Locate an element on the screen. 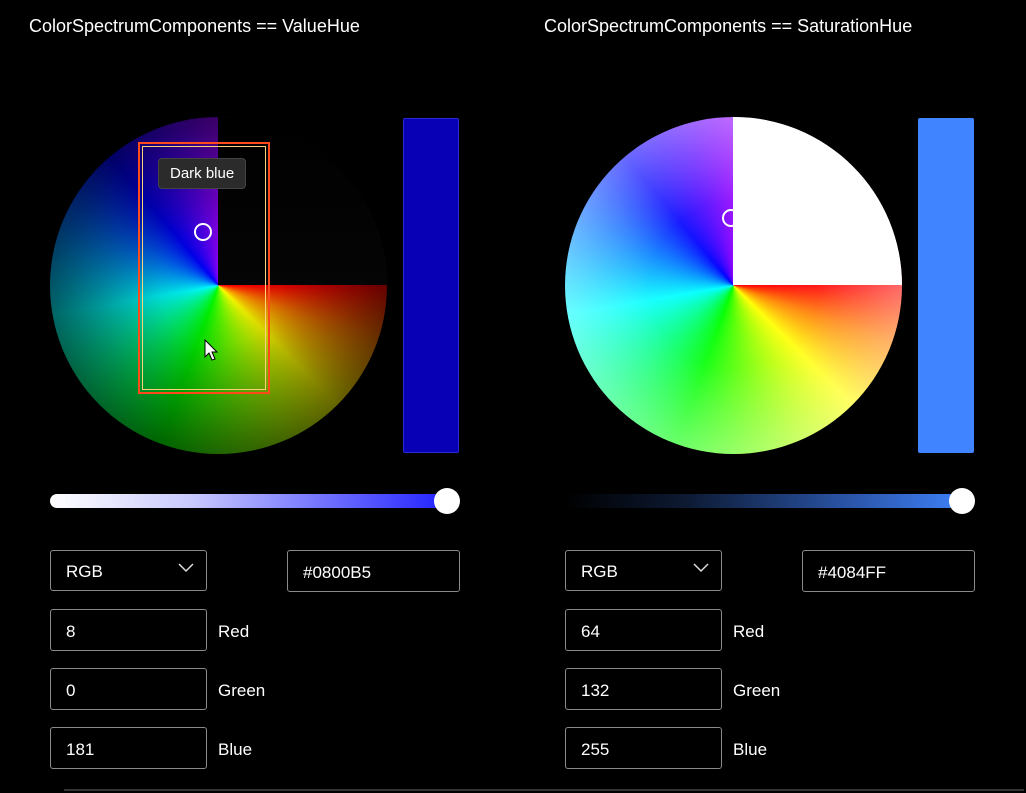  panel-title: ColorSpectrumComponents == SaturationHue is located at coordinates (728, 26).